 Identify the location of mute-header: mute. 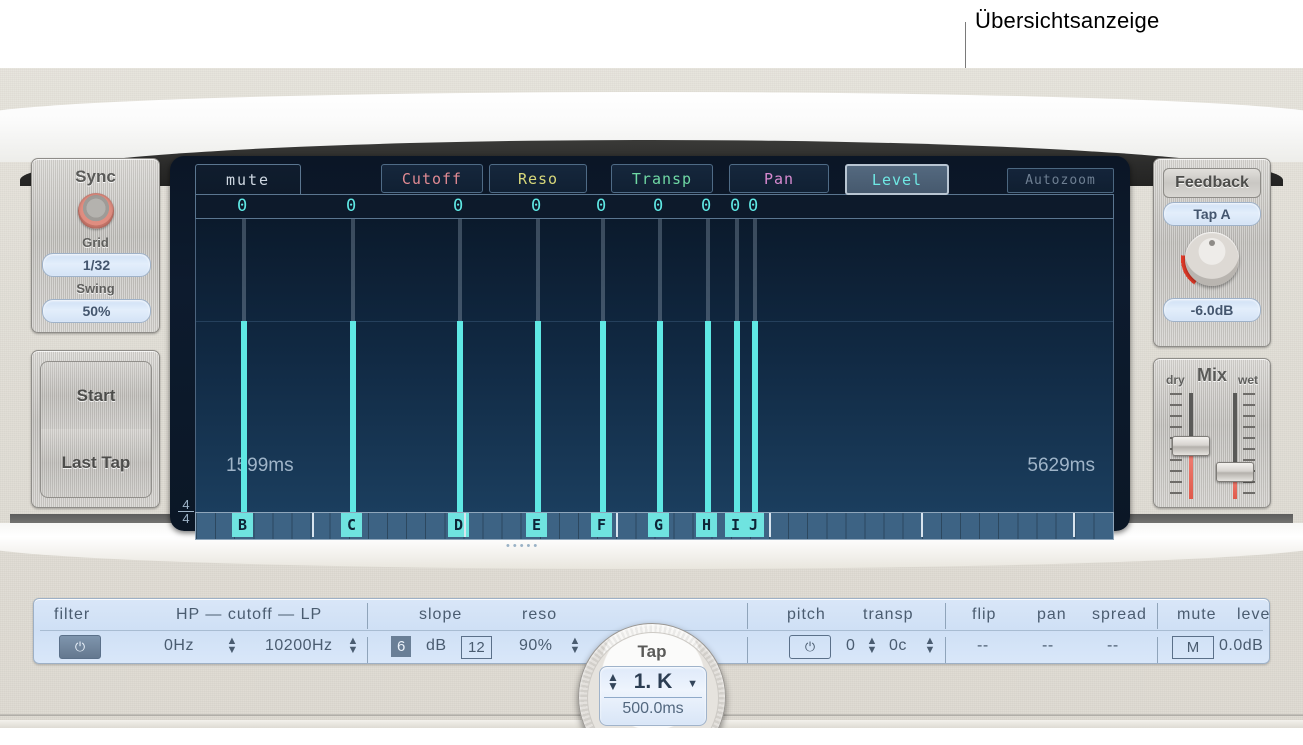
(1197, 614).